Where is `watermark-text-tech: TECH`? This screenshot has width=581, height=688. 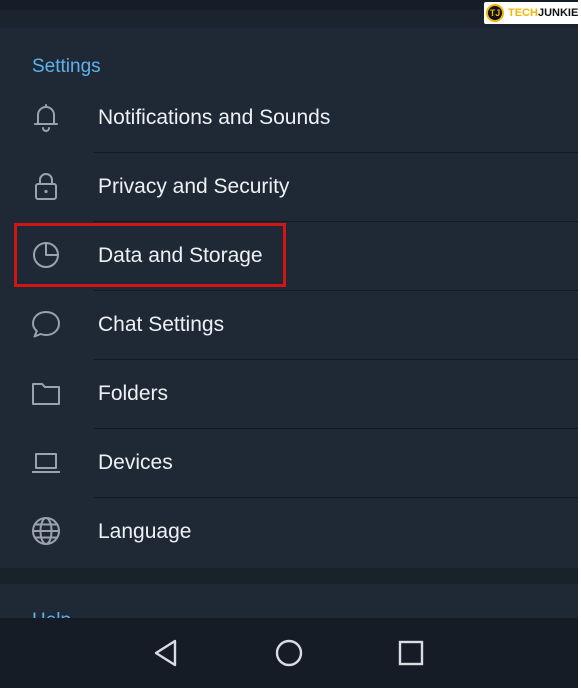
watermark-text-tech: TECH is located at coordinates (523, 13).